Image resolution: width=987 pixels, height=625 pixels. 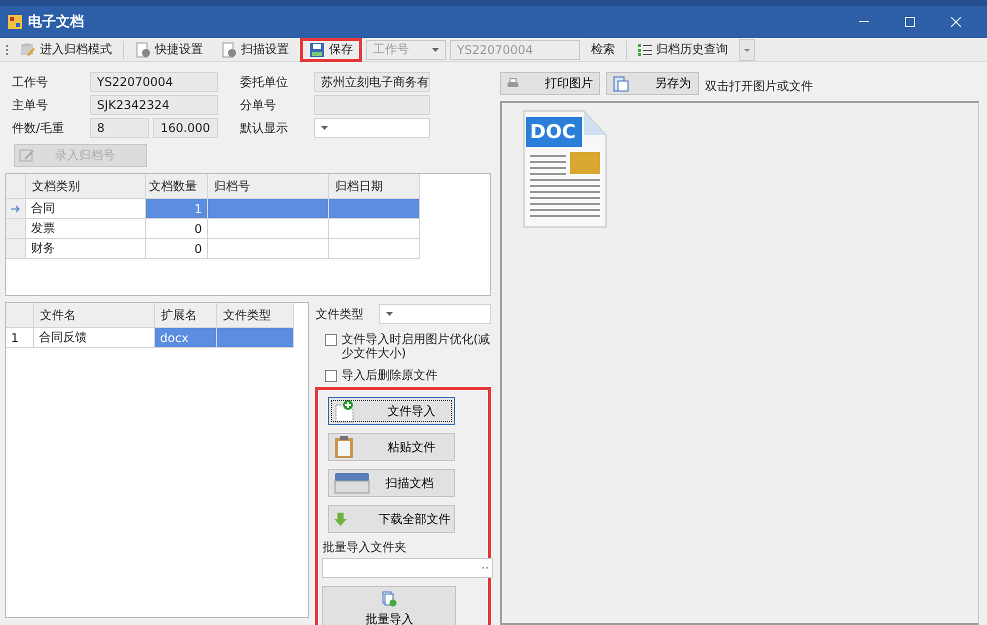 What do you see at coordinates (317, 50) in the screenshot?
I see `save-icon` at bounding box center [317, 50].